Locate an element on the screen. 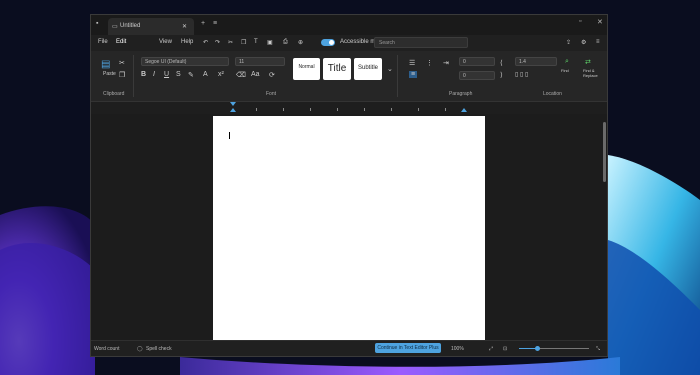  line-spacing-select: 1.4 is located at coordinates (536, 61).